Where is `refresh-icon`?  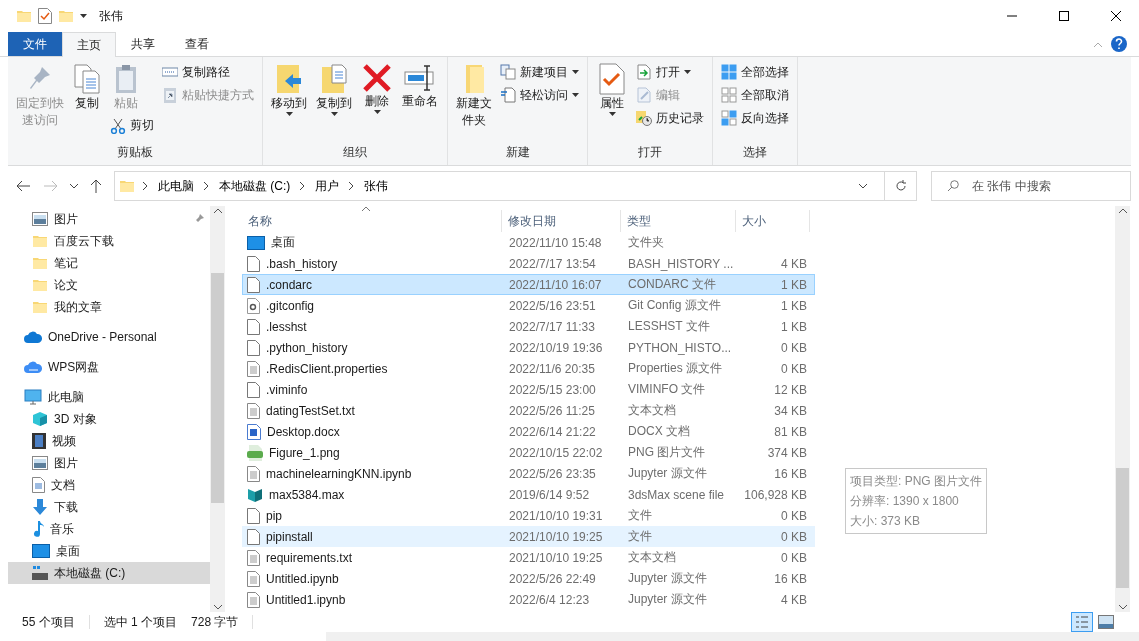 refresh-icon is located at coordinates (900, 186).